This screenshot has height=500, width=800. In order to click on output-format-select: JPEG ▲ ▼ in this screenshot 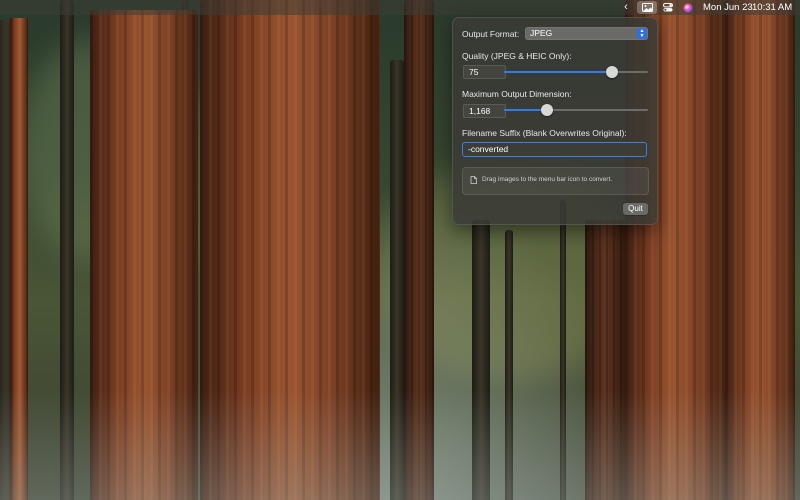, I will do `click(586, 33)`.